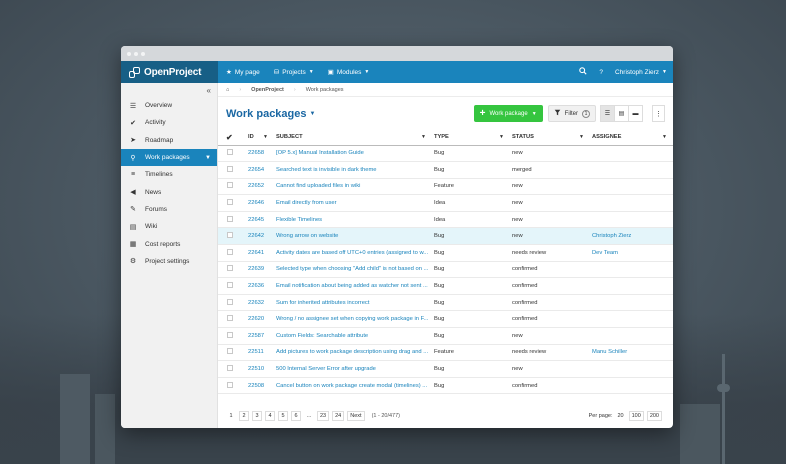  I want to click on table-row: 22646 Email directly from user Idea new, so click(445, 203).